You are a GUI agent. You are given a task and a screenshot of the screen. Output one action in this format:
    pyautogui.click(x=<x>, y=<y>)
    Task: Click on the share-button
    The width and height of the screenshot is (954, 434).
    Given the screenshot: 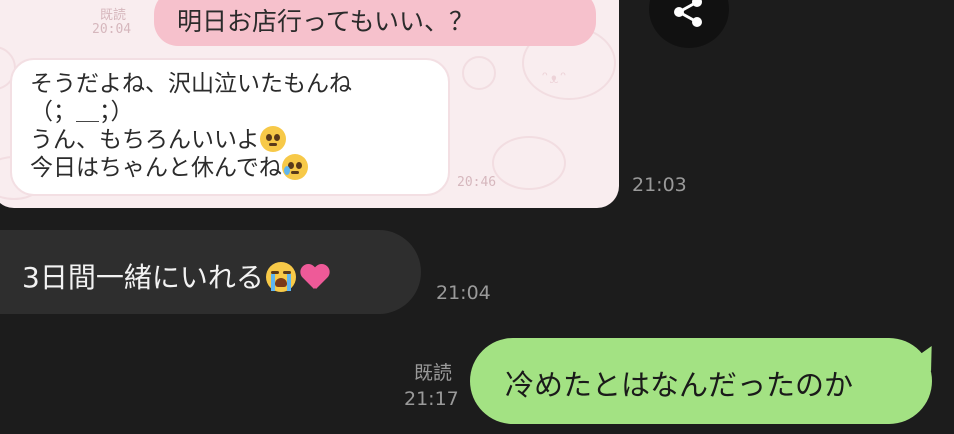 What is the action you would take?
    pyautogui.click(x=689, y=24)
    